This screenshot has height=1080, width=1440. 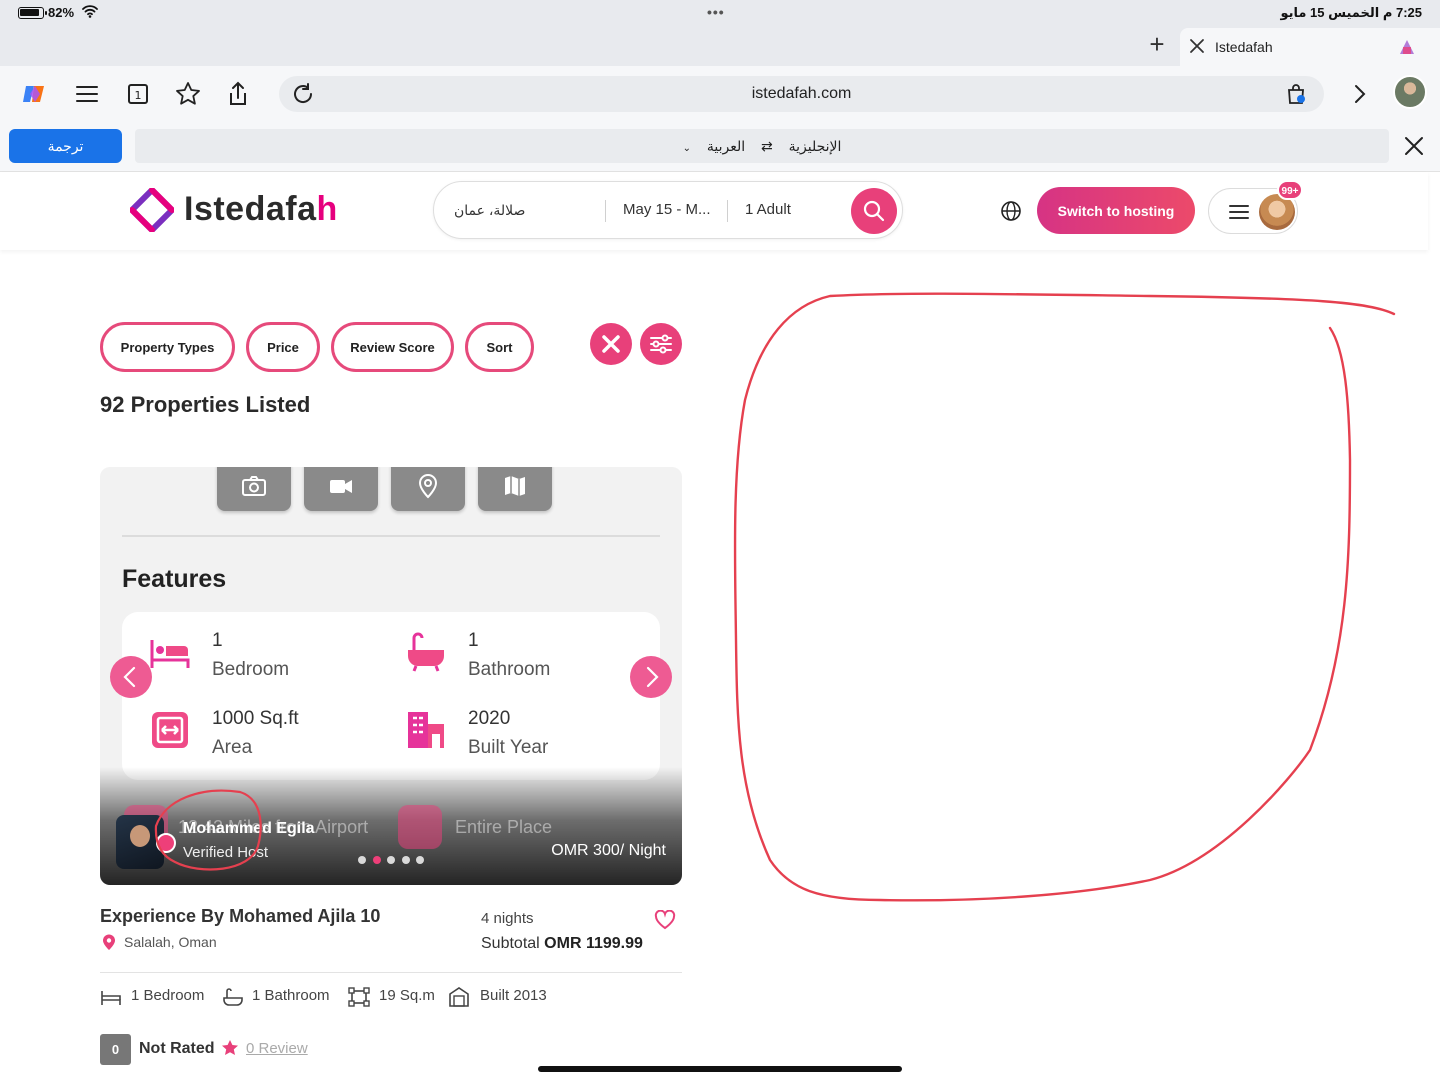 I want to click on filter-property-types: Property Types, so click(x=167, y=347).